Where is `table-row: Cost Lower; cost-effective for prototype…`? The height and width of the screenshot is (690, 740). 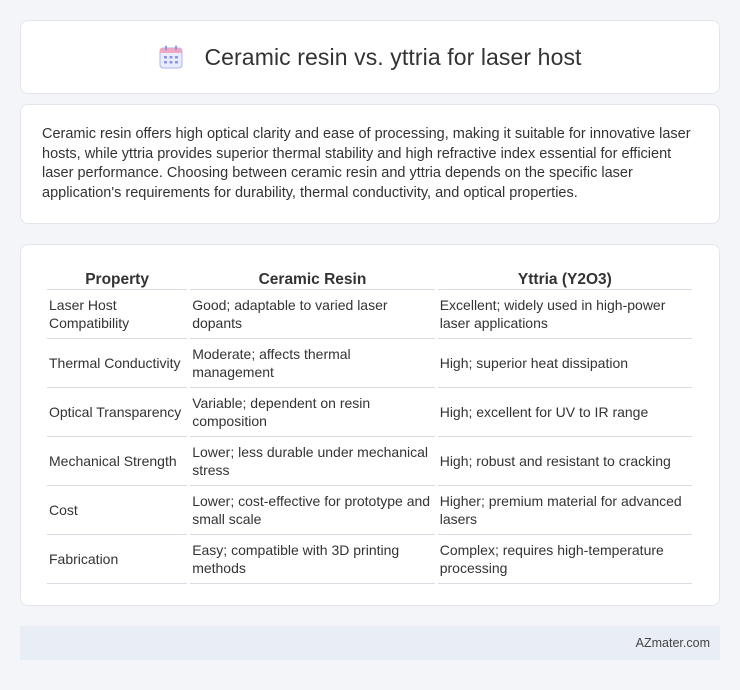 table-row: Cost Lower; cost-effective for prototype… is located at coordinates (369, 510).